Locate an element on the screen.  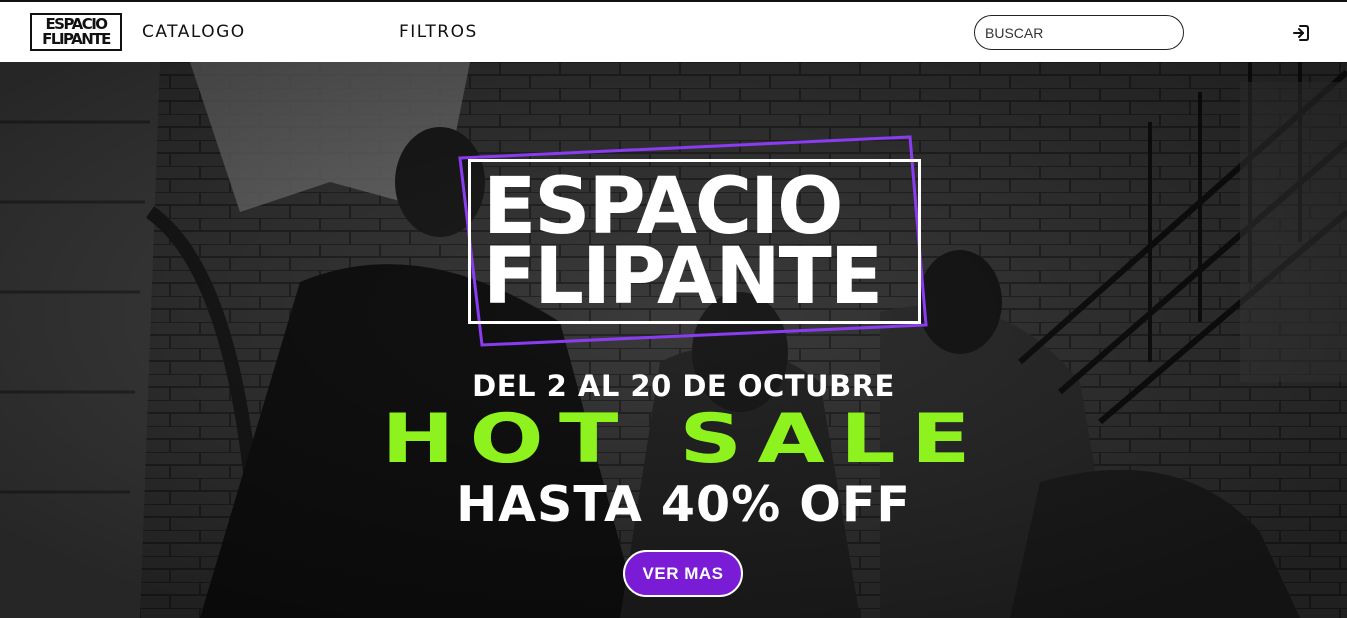
brand-logo-box: ESPACIO FLIPANTE is located at coordinates (694, 241).